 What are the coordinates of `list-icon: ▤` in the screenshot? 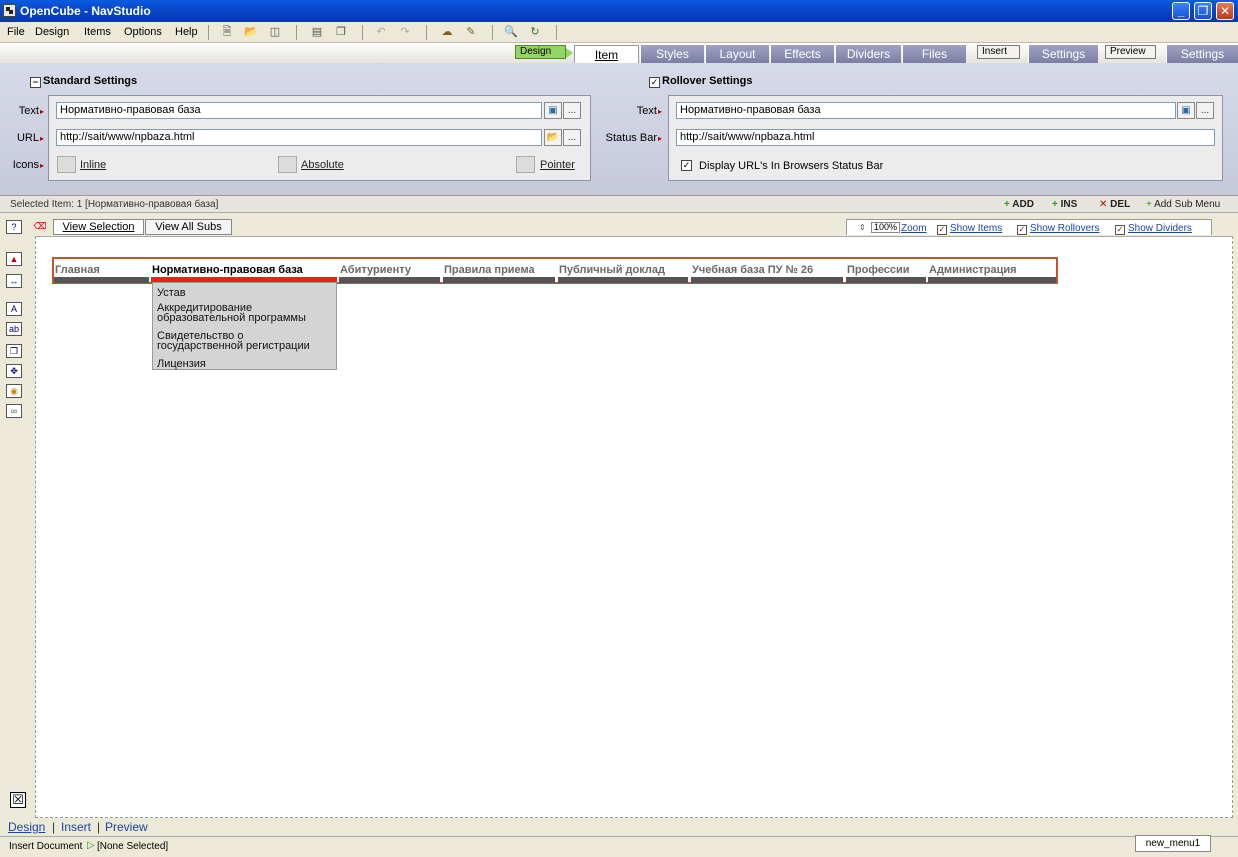 It's located at (317, 32).